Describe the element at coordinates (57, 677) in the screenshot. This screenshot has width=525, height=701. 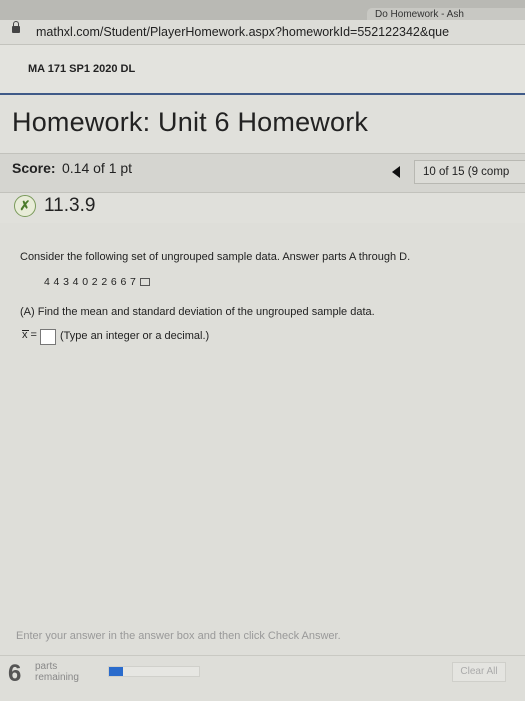
I see `parts-label-line2: remaining` at that location.